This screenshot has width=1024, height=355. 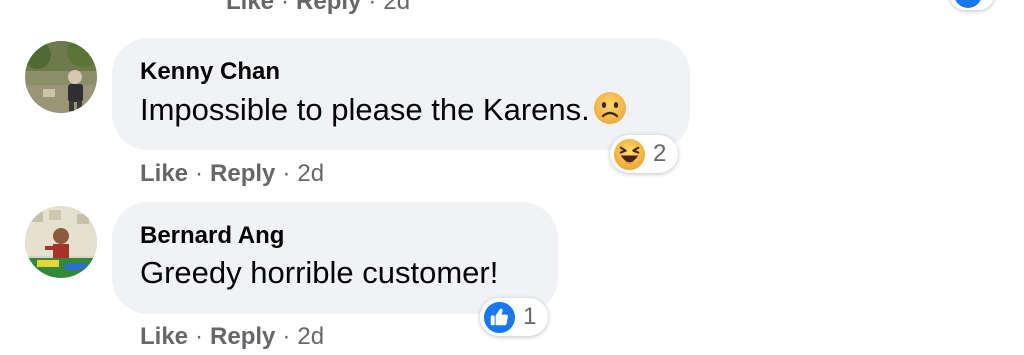 I want to click on comment-text-content: Impossible to please the Karens., so click(x=365, y=109).